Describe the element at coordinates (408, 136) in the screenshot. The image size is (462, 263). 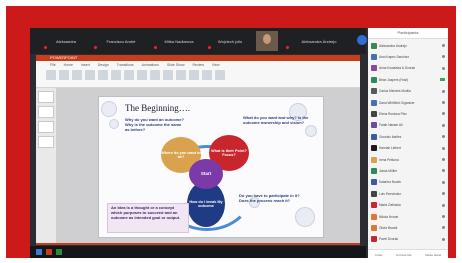
I see `participant-row: Gonzalo Ibañez` at that location.